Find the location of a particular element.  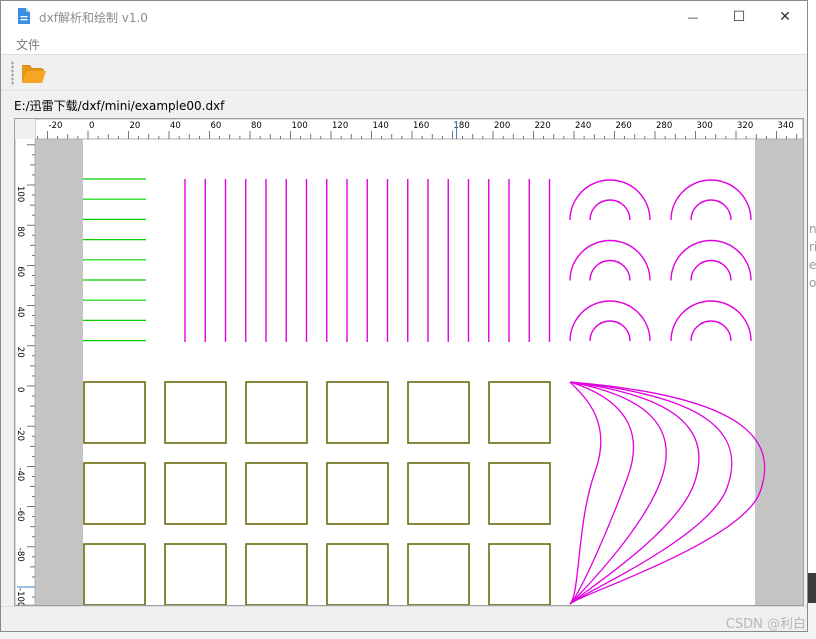

side-fragment: ri is located at coordinates (812, 247).